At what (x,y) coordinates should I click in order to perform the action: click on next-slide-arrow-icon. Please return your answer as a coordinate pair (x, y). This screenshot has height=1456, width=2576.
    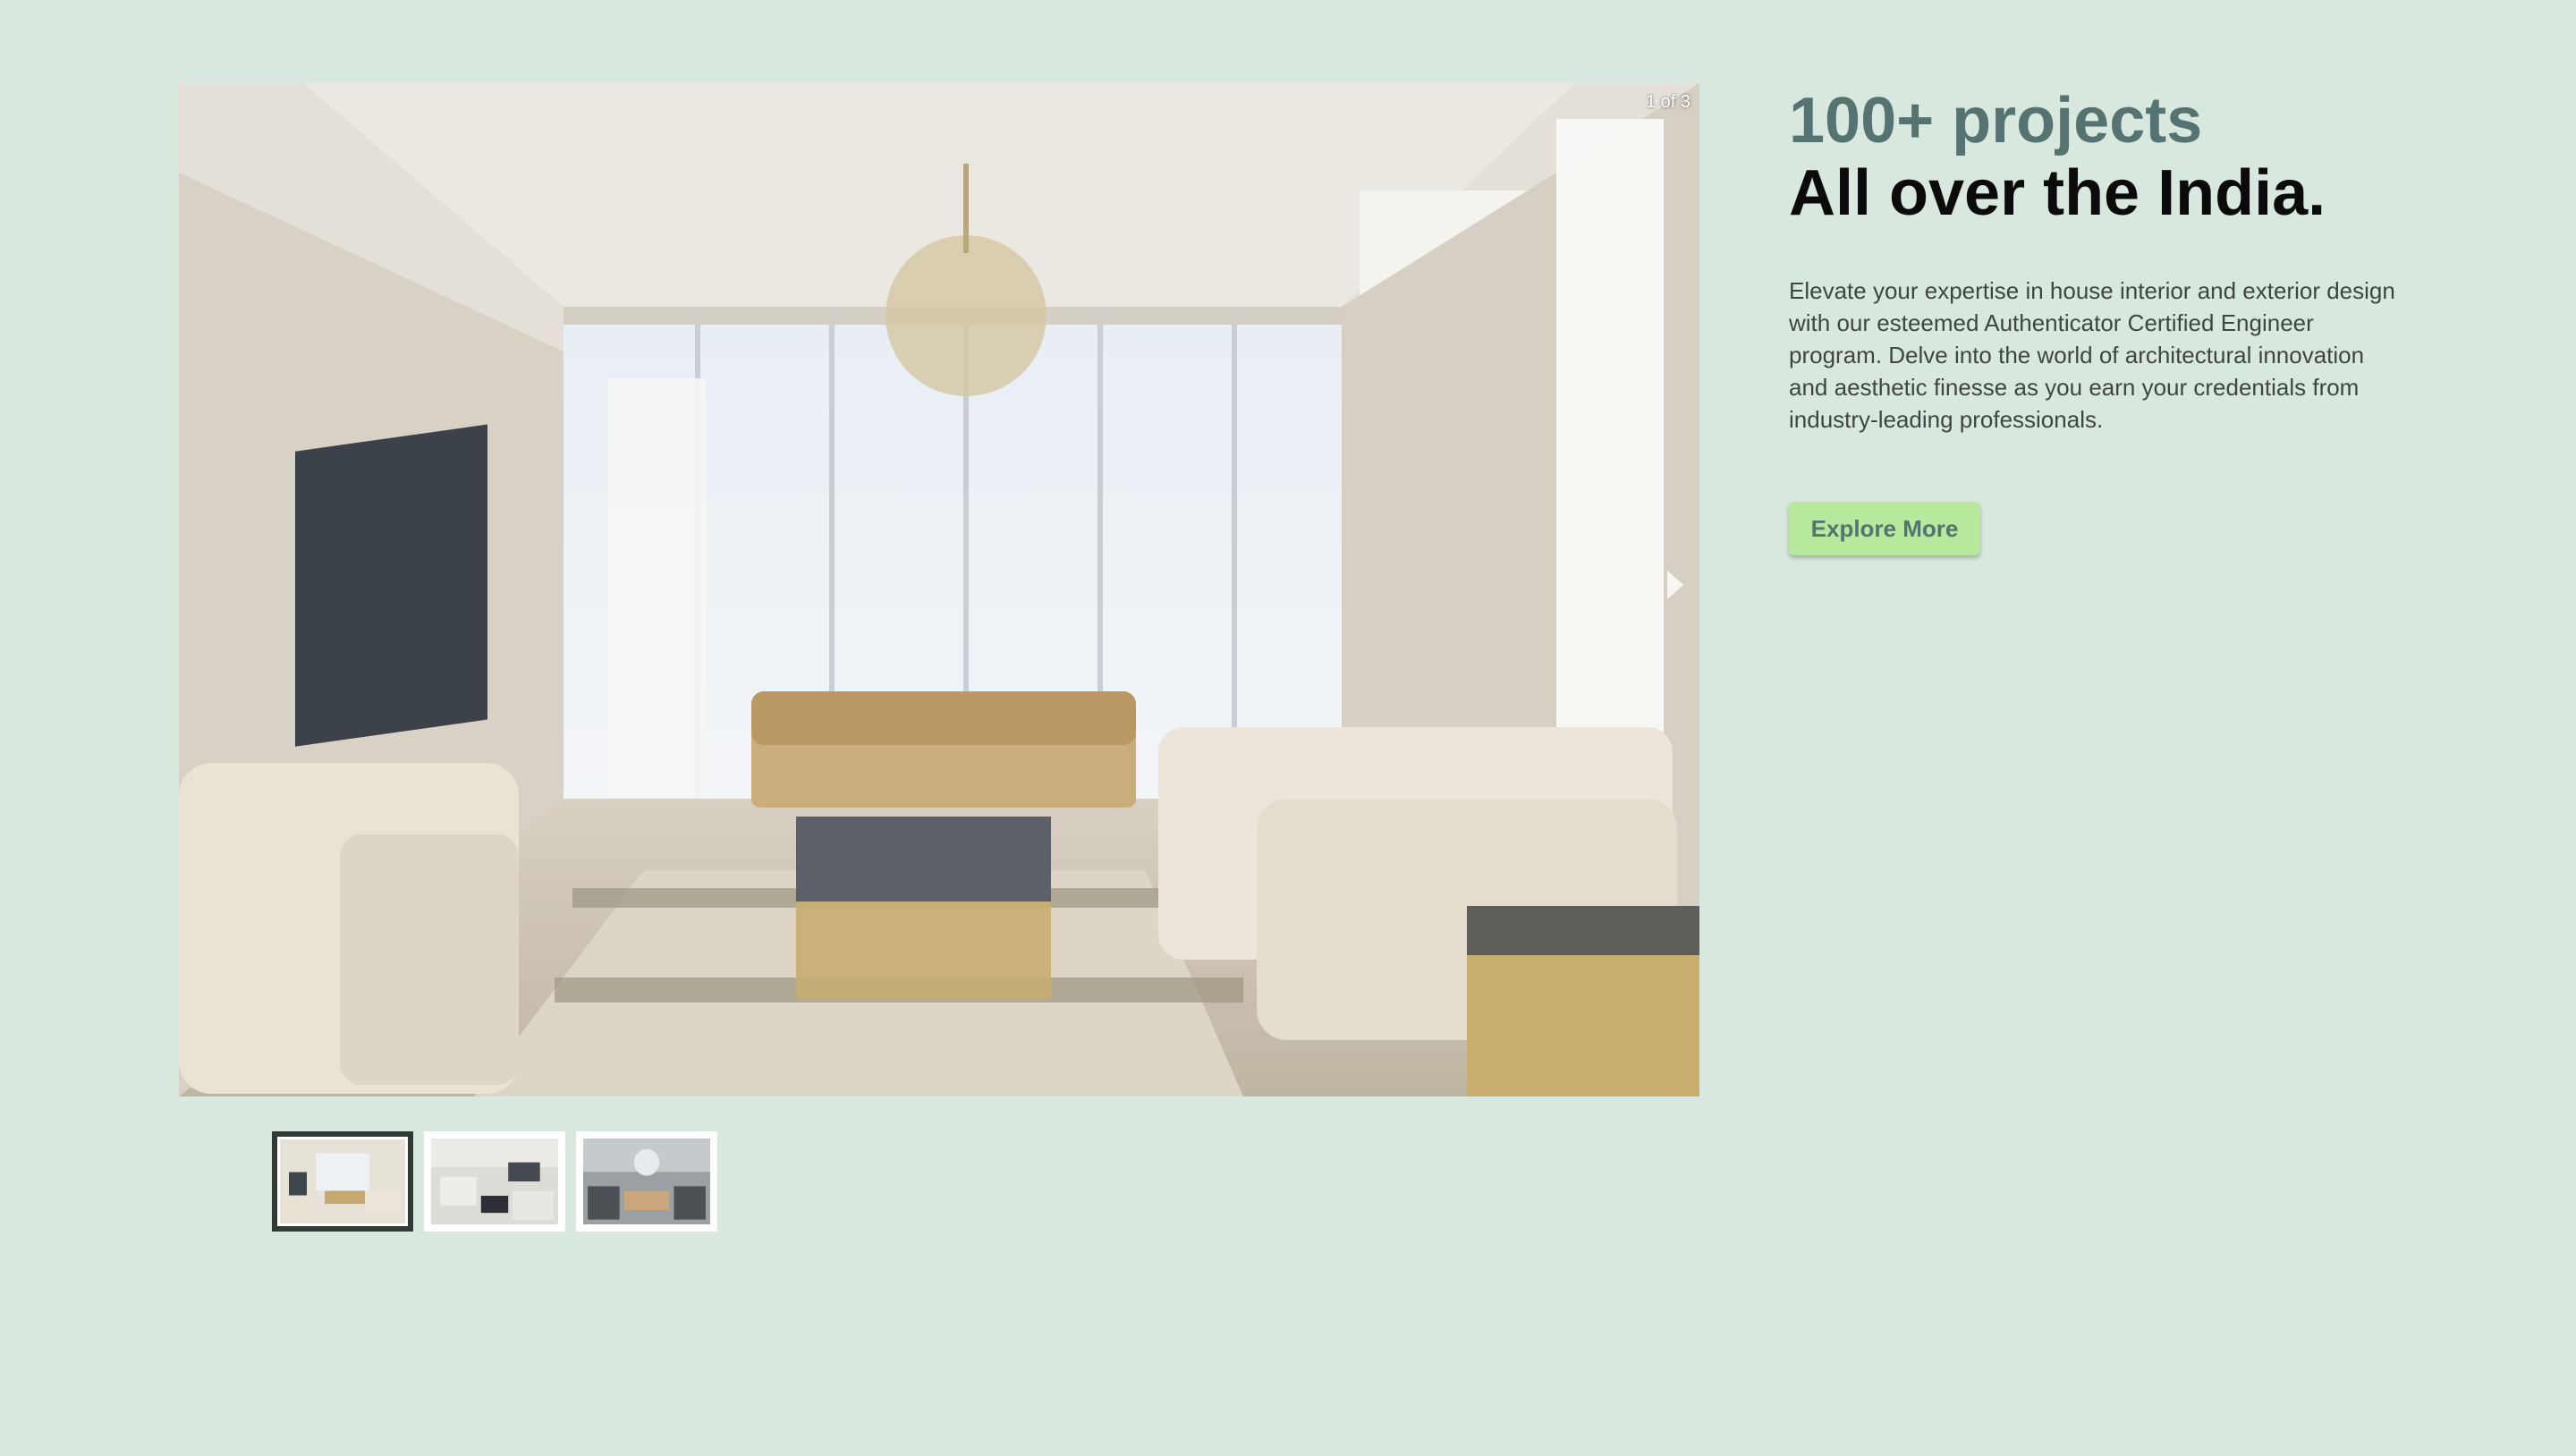
    Looking at the image, I should click on (1675, 585).